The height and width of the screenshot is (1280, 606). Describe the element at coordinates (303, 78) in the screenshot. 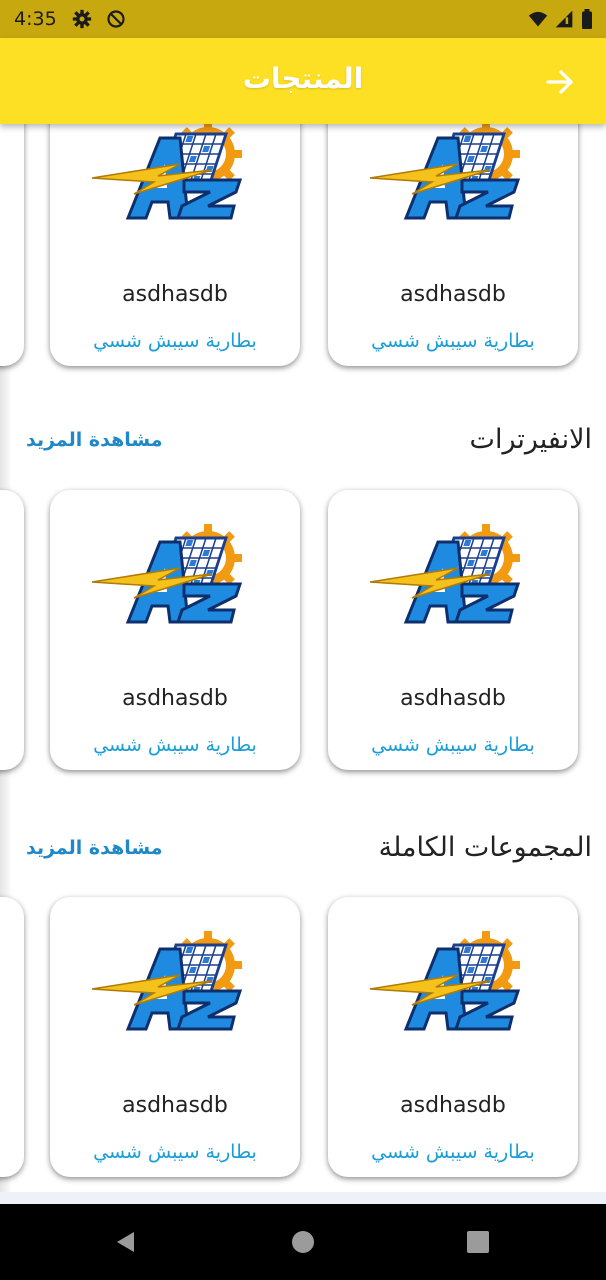

I see `page-title: المنتجات` at that location.